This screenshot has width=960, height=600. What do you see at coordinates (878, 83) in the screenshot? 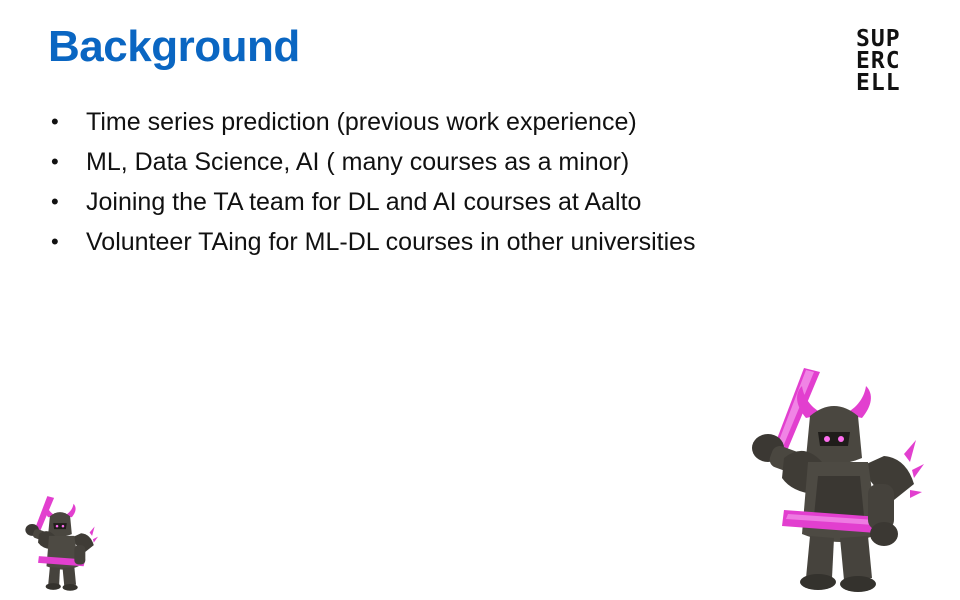
I see `logo-line-3: ELL` at bounding box center [878, 83].